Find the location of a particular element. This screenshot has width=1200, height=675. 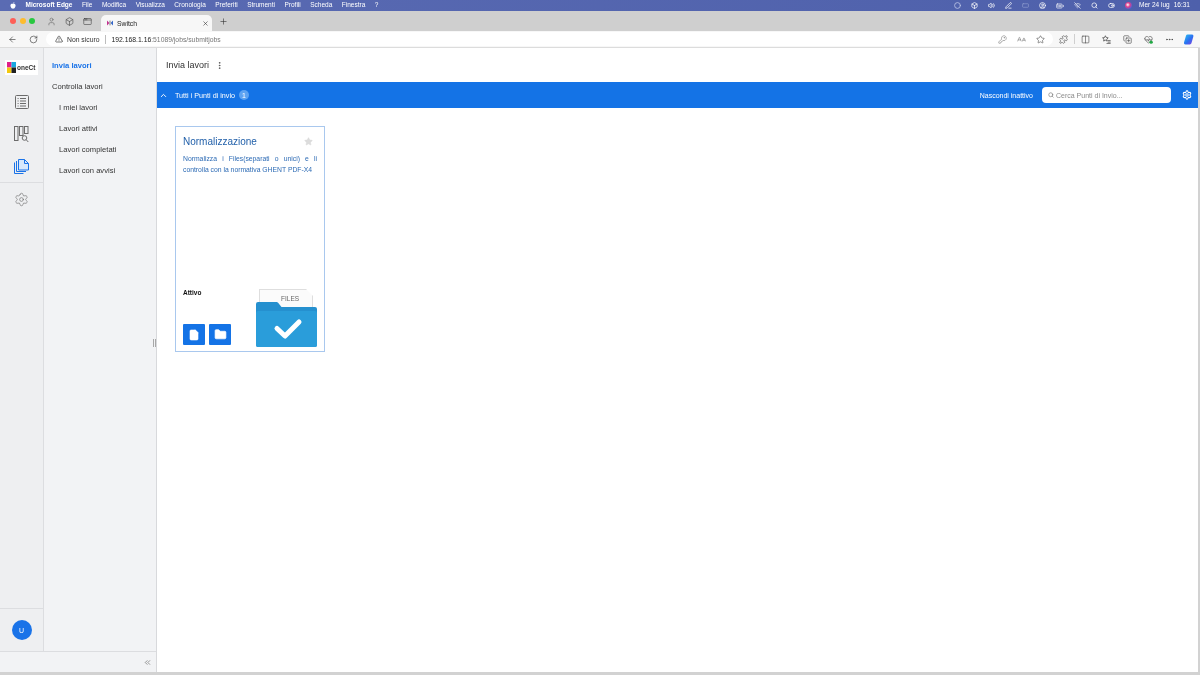

copy-plus-icon is located at coordinates (1127, 39).